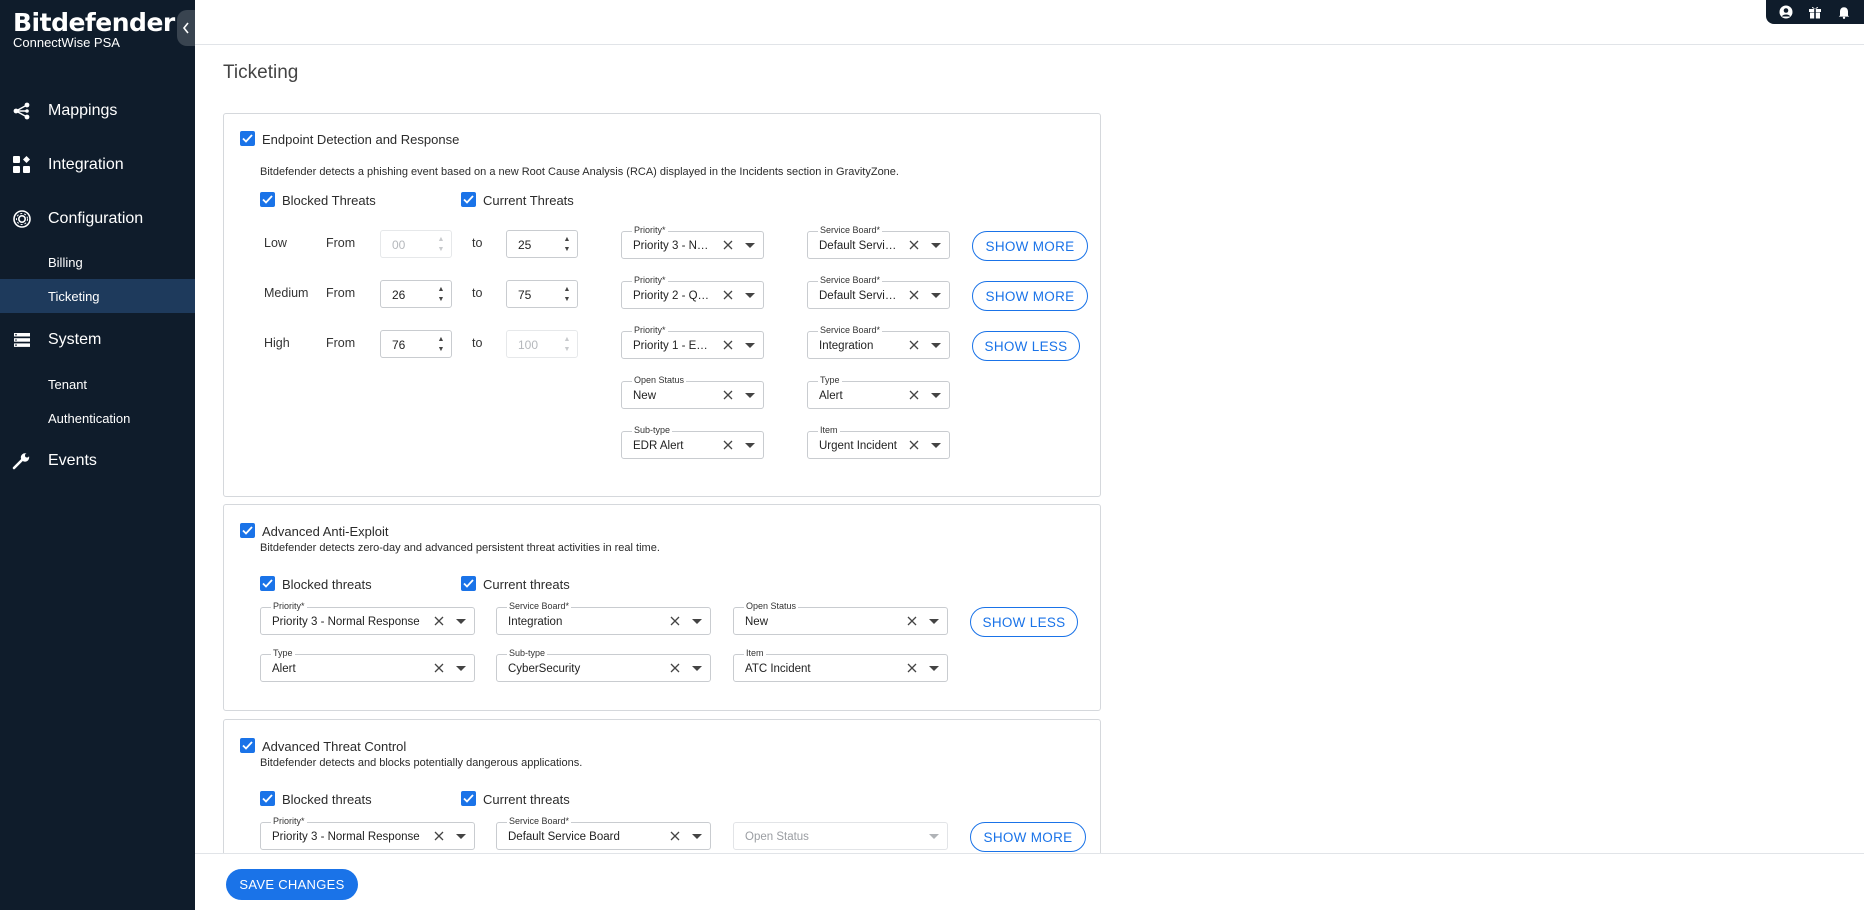 This screenshot has height=910, width=1864. What do you see at coordinates (468, 798) in the screenshot?
I see `atc-current-checkbox` at bounding box center [468, 798].